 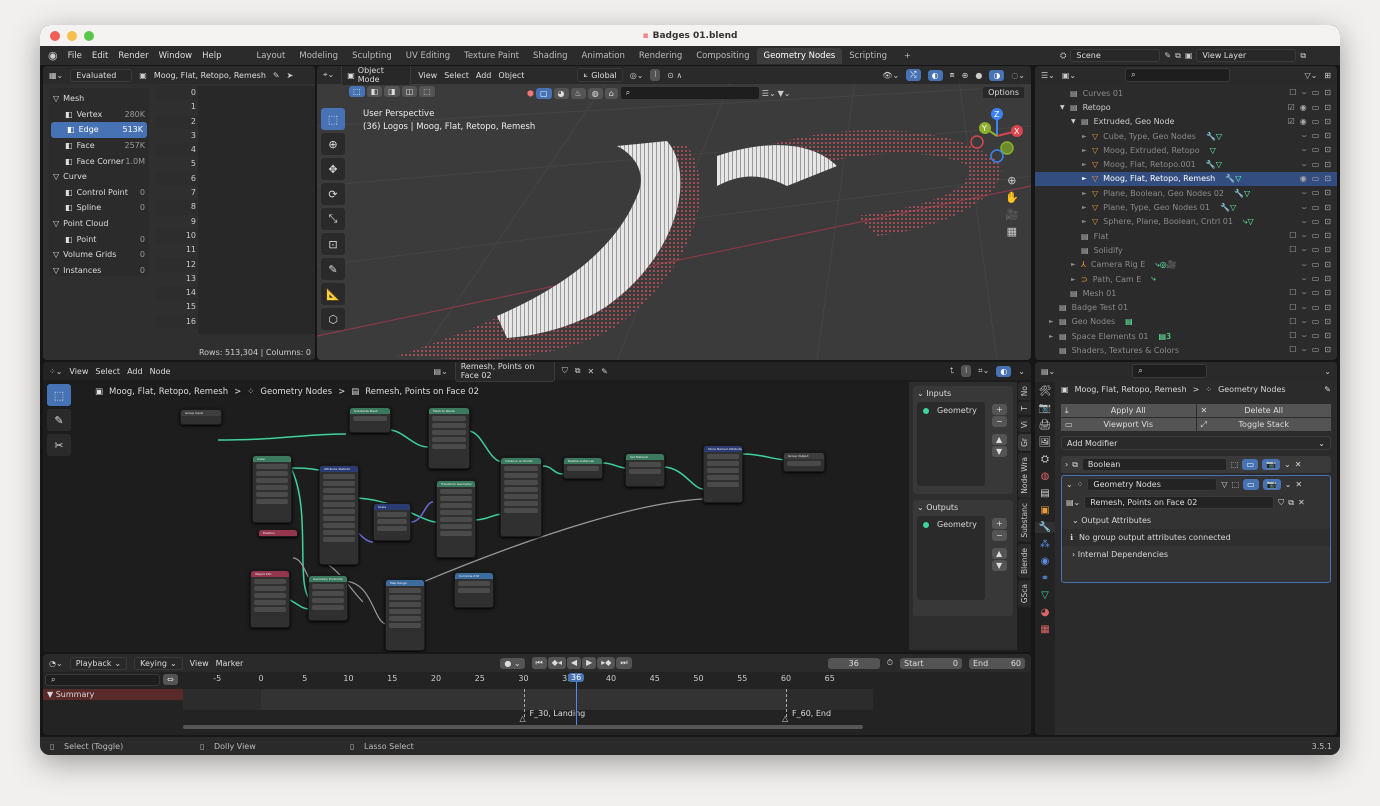 What do you see at coordinates (296, 392) in the screenshot?
I see `breadcrumb-modifier: Geometry Nodes` at bounding box center [296, 392].